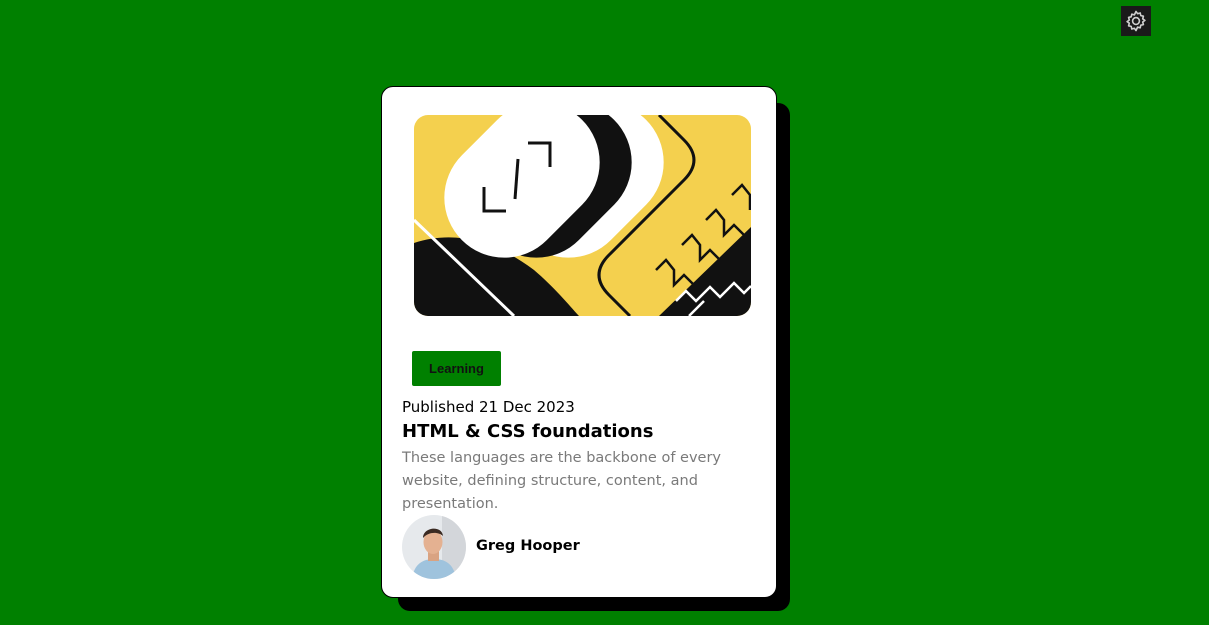 The width and height of the screenshot is (1209, 625). Describe the element at coordinates (582, 215) in the screenshot. I see `hero-illustration` at that location.